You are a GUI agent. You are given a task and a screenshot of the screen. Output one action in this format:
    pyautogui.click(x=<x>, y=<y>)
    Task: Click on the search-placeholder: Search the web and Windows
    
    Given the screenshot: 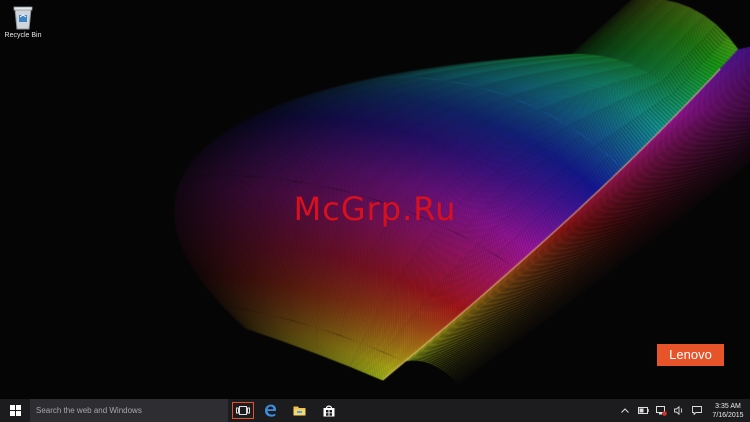 What is the action you would take?
    pyautogui.click(x=89, y=410)
    